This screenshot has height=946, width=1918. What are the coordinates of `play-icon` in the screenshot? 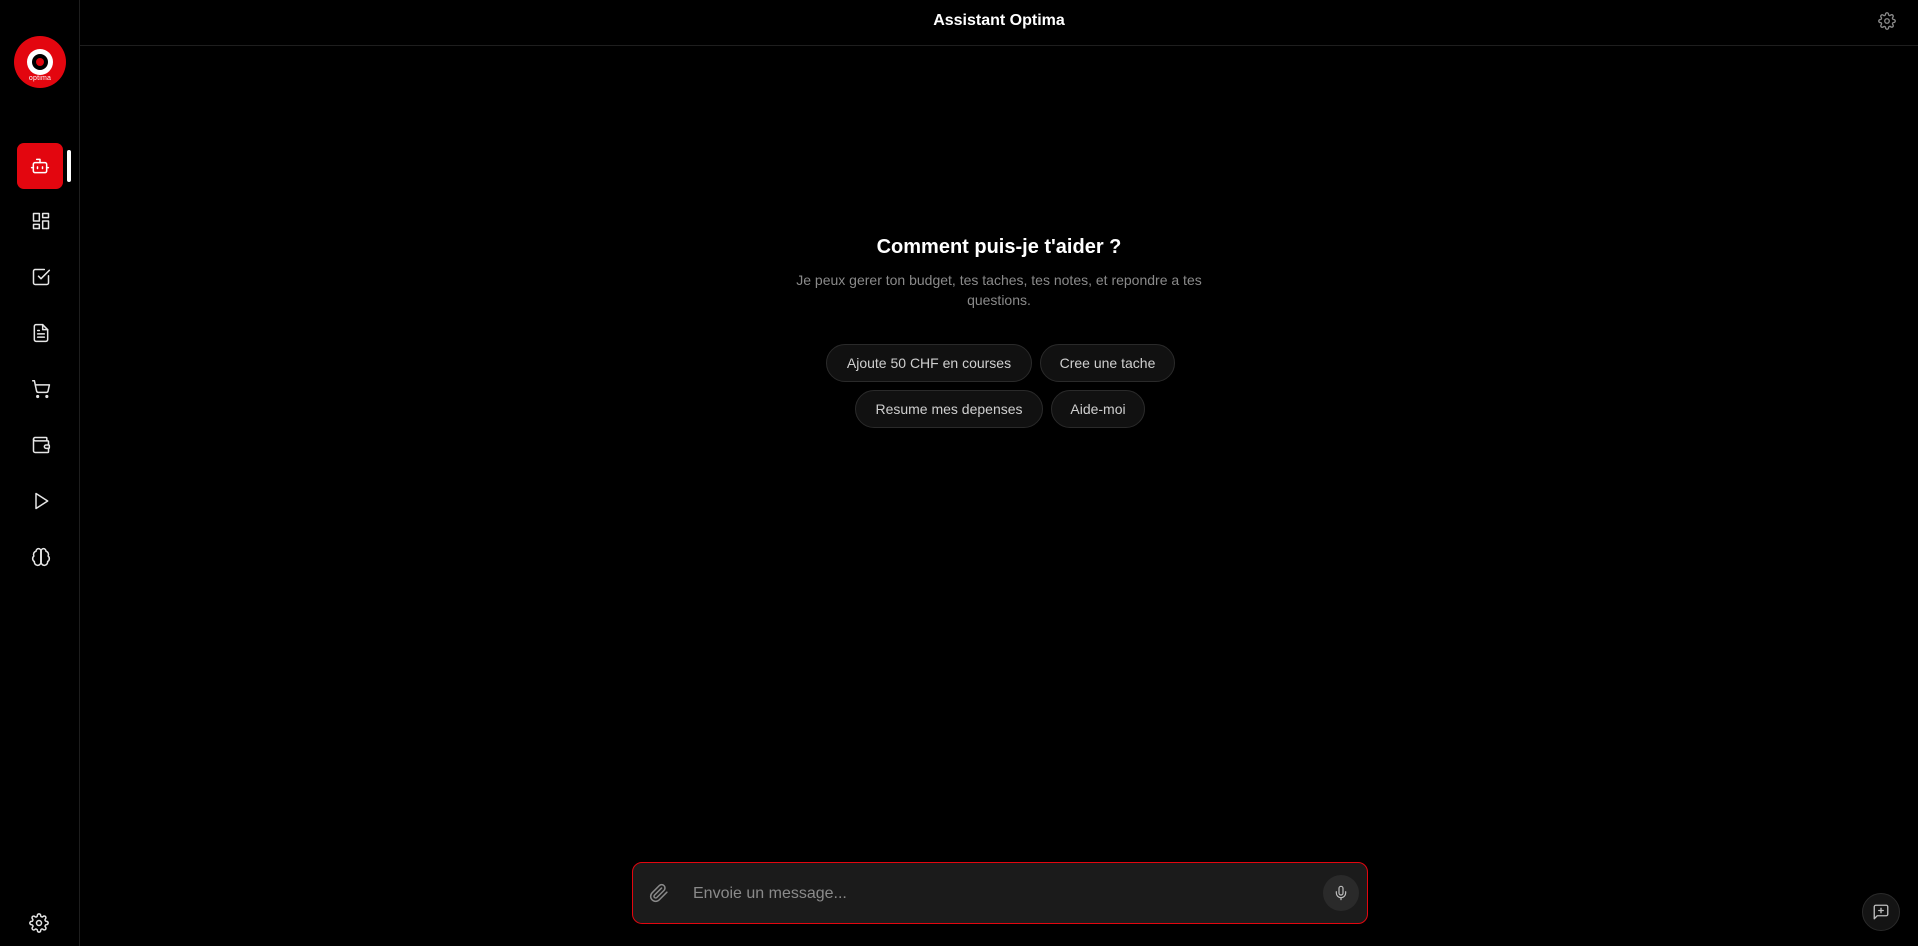 It's located at (42, 501).